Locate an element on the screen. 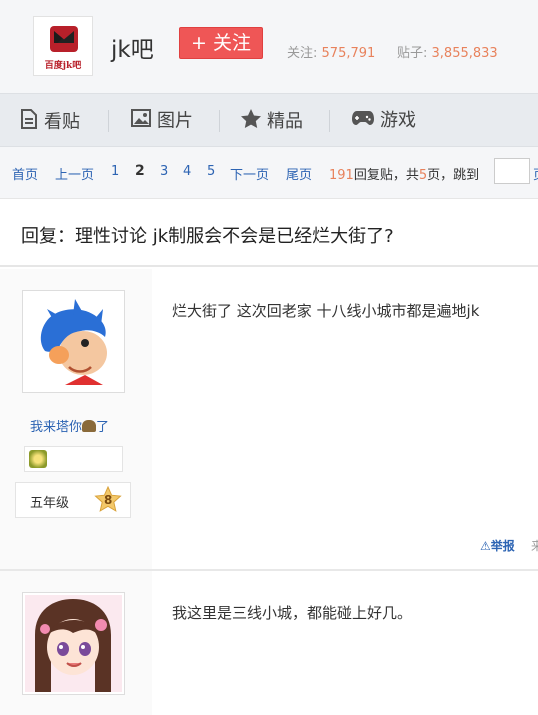 The width and height of the screenshot is (538, 715). posts-stat: 贴子: 3,855,833 is located at coordinates (447, 51).